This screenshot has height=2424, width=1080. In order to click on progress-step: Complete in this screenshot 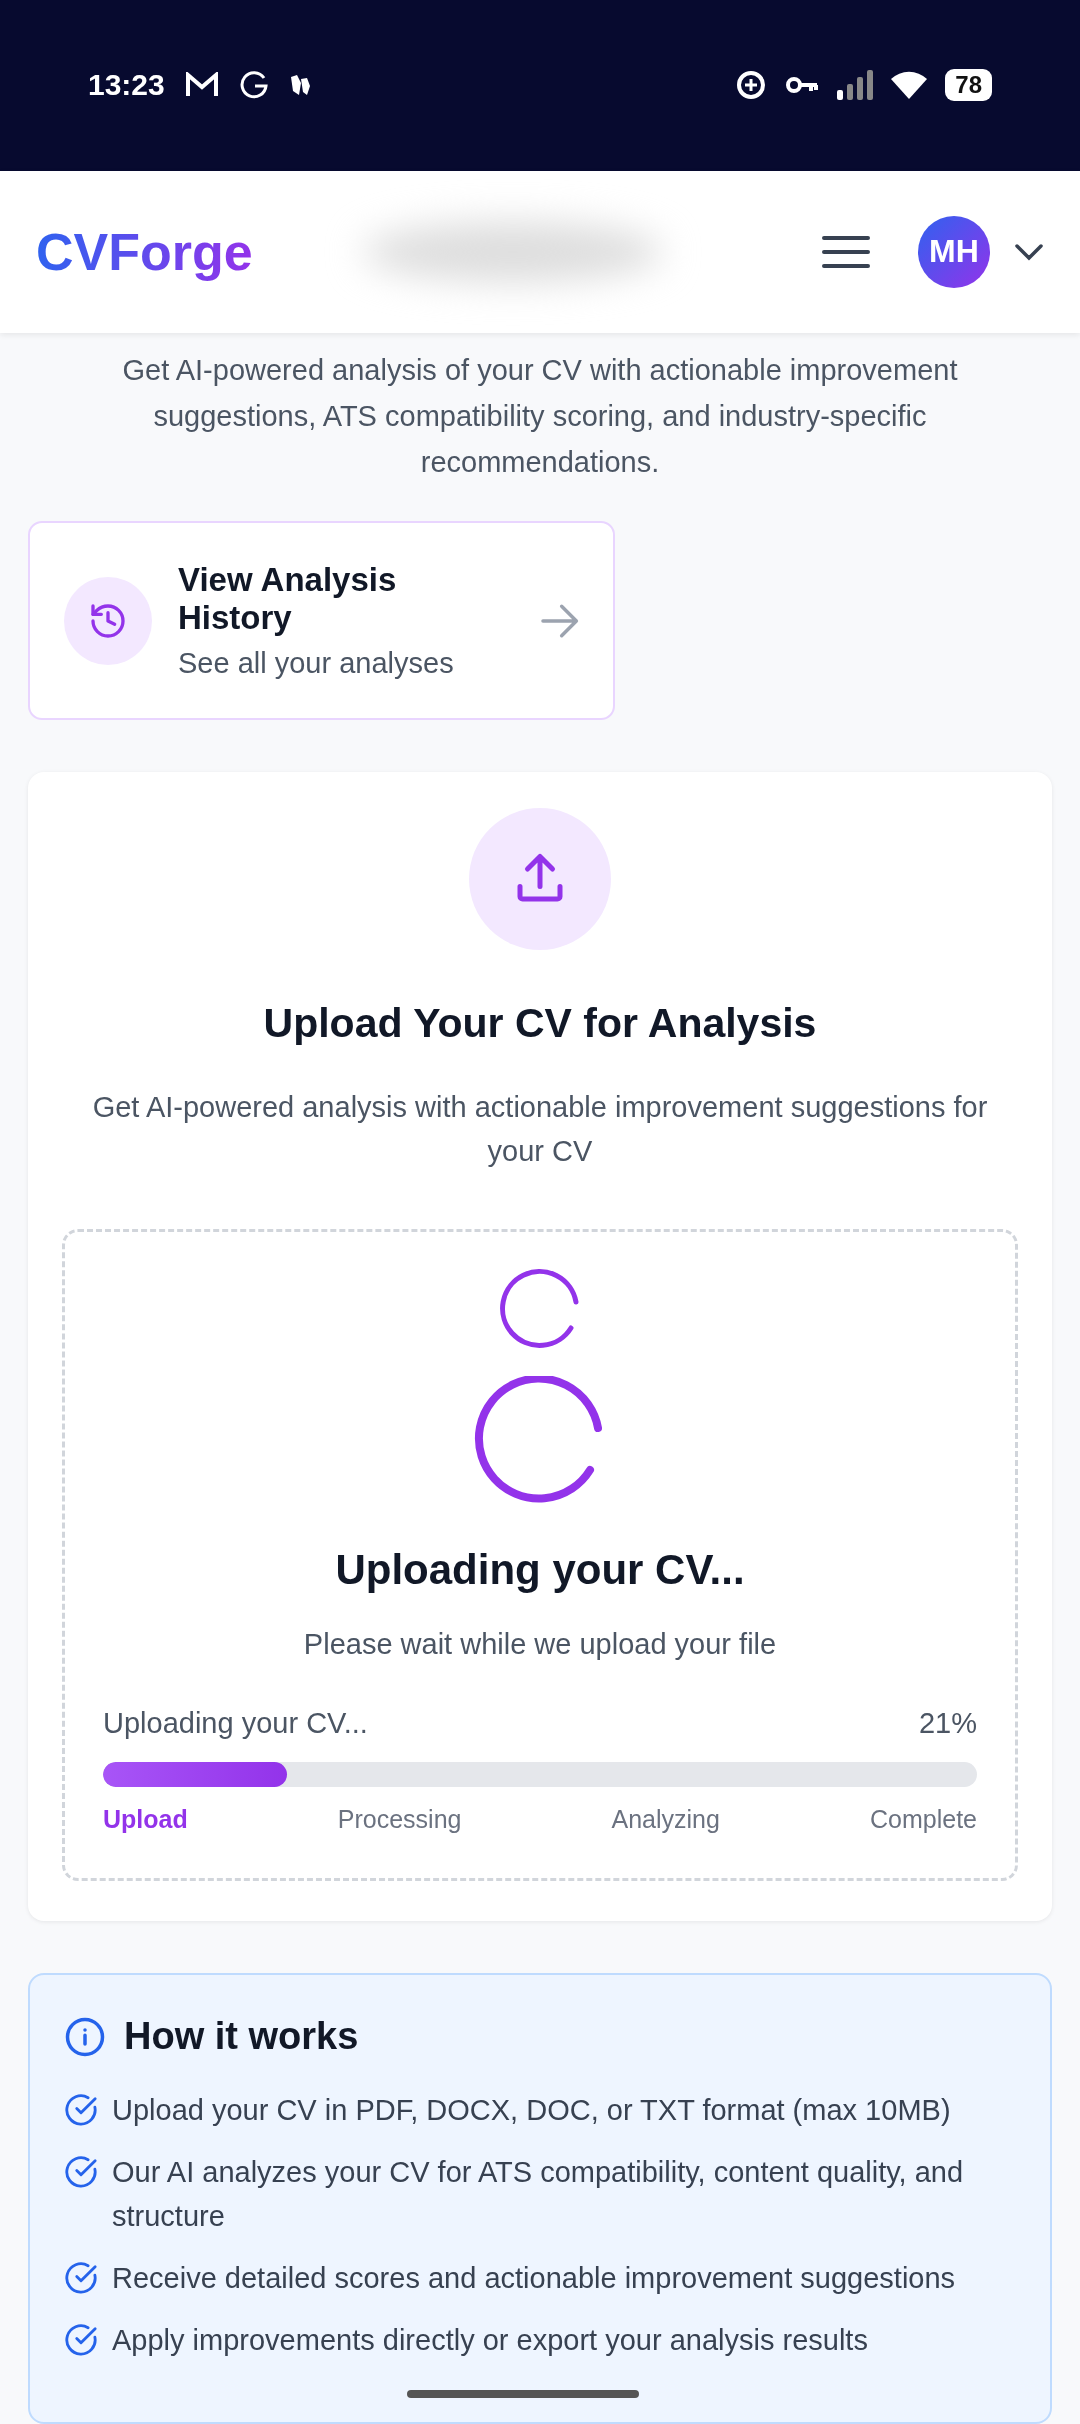, I will do `click(923, 1819)`.